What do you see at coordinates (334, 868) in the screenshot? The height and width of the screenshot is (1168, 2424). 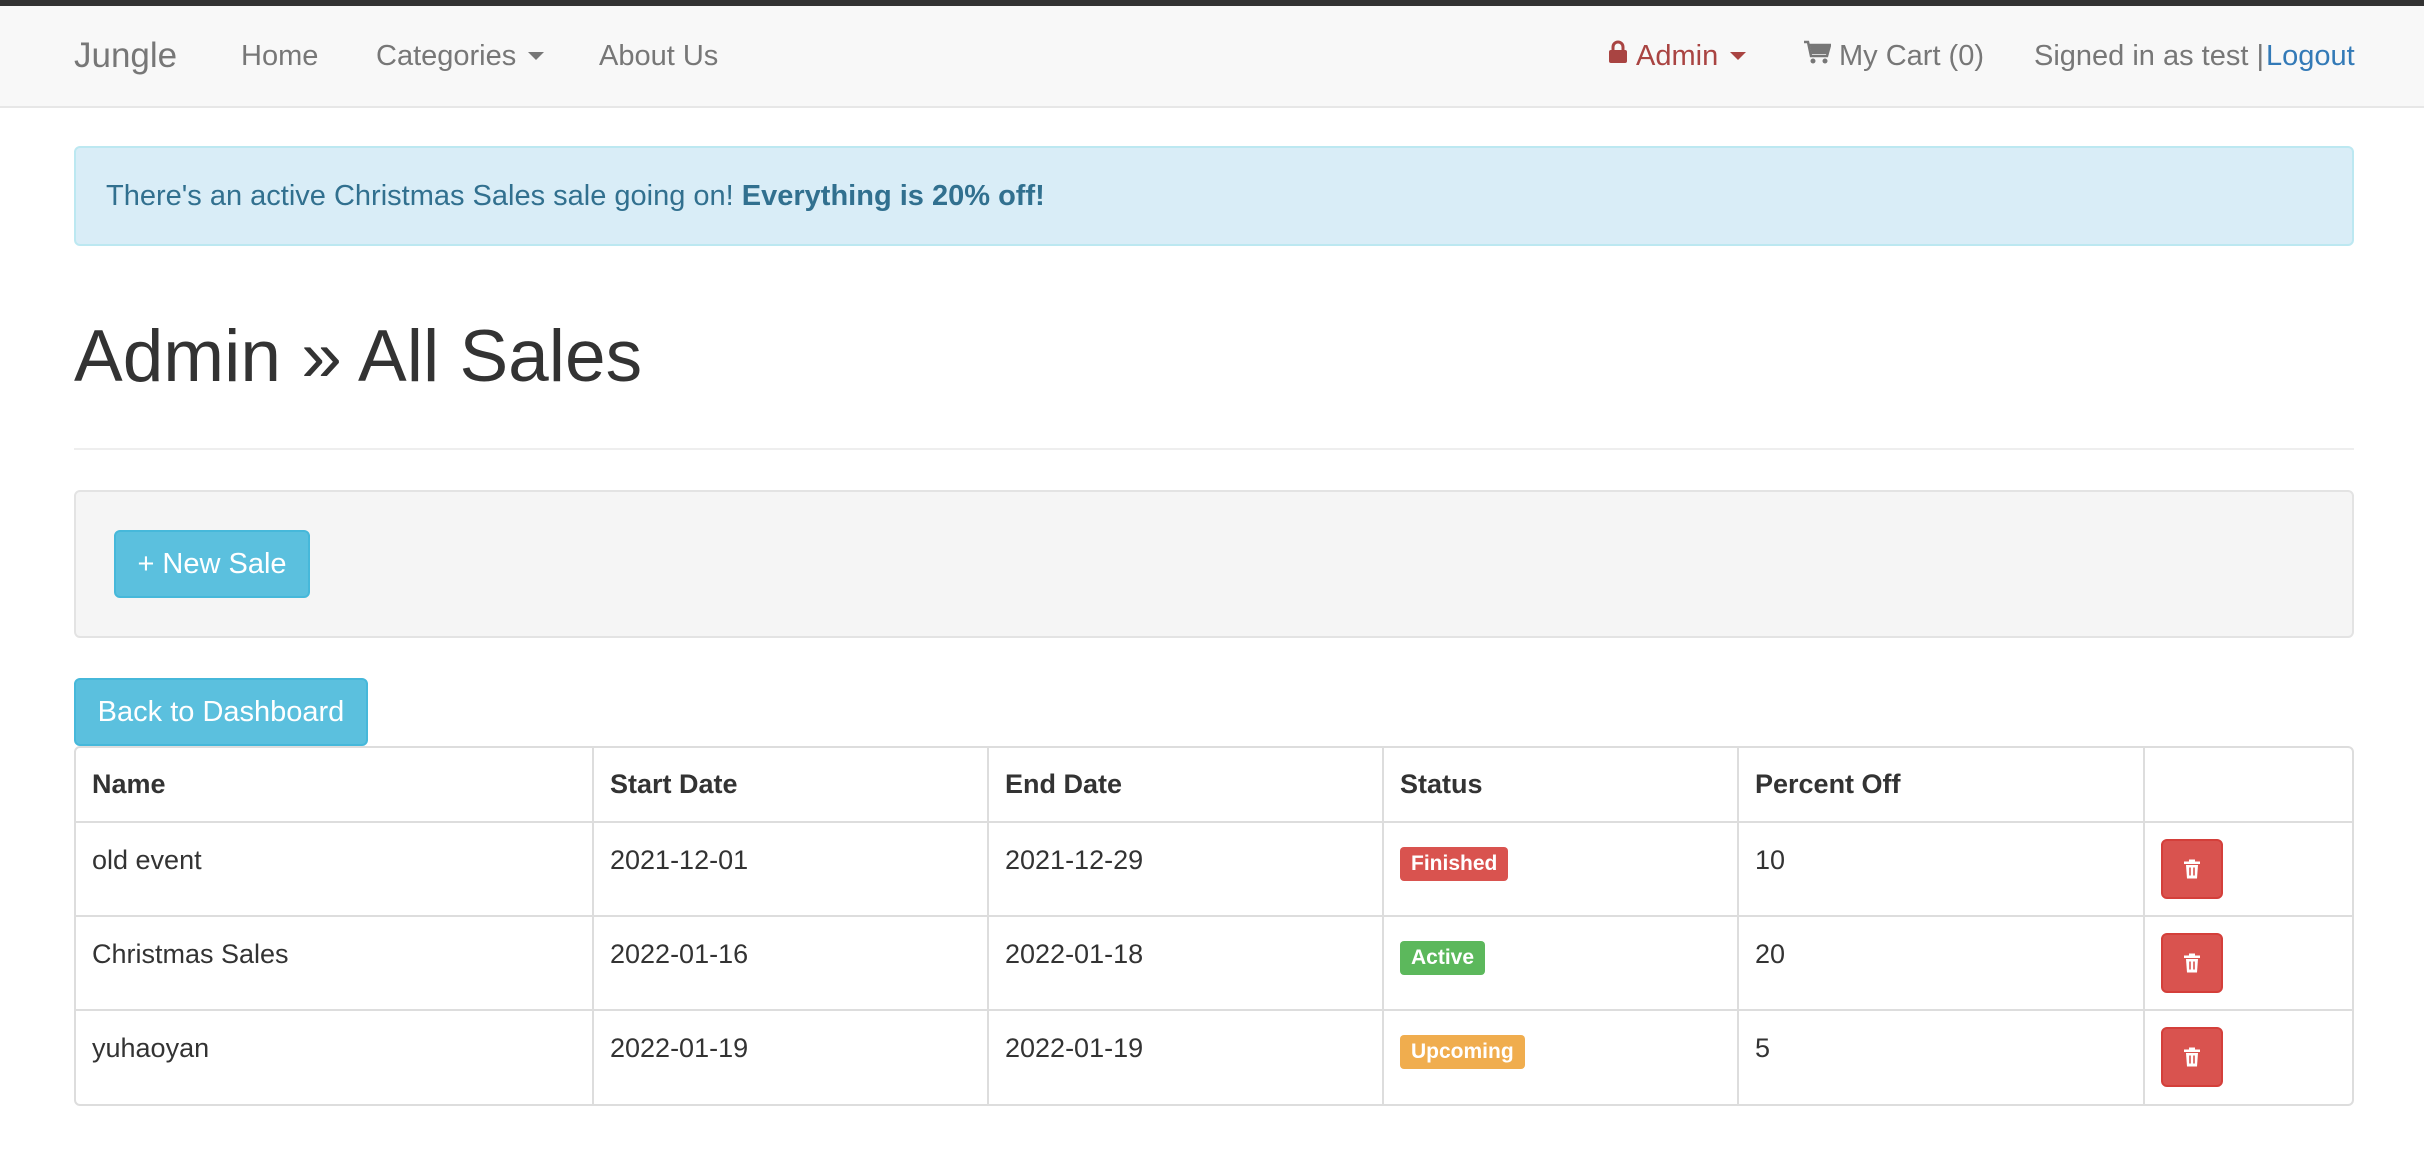 I see `cell-name: old event` at bounding box center [334, 868].